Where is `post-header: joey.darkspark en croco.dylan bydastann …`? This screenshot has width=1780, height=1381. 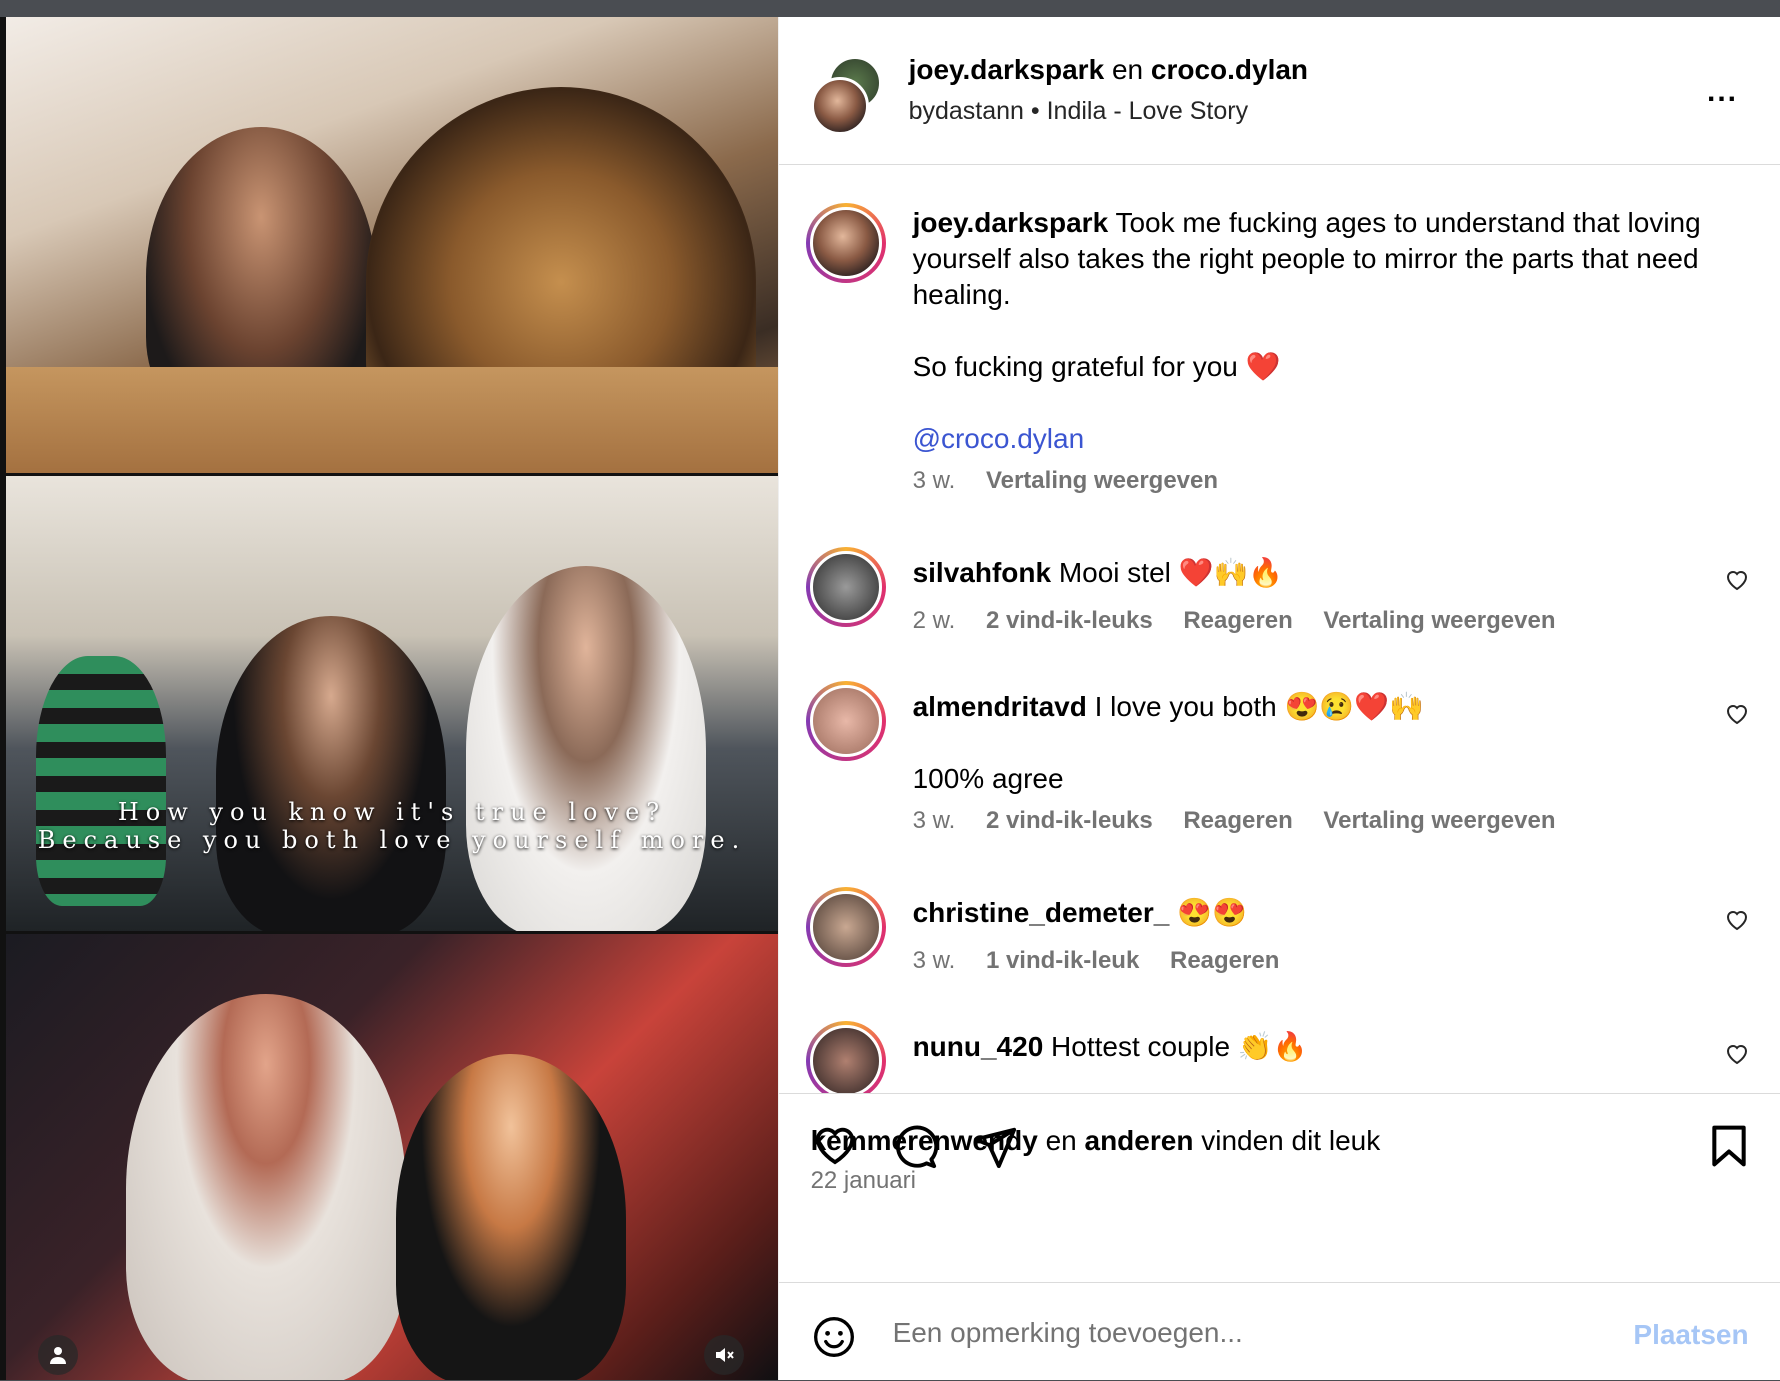
post-header: joey.darkspark en croco.dylan bydastann … is located at coordinates (1279, 91).